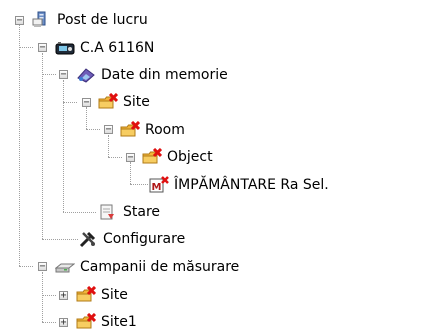 The width and height of the screenshot is (426, 335). I want to click on tree-node-config: Configurare, so click(131, 239).